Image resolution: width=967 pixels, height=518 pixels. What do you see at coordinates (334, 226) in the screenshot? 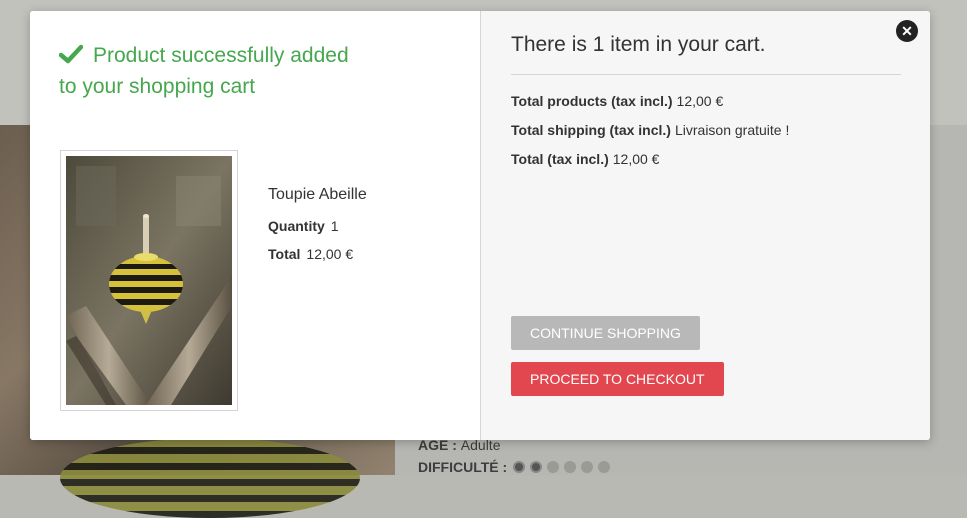
I see `quantity-value: 1` at bounding box center [334, 226].